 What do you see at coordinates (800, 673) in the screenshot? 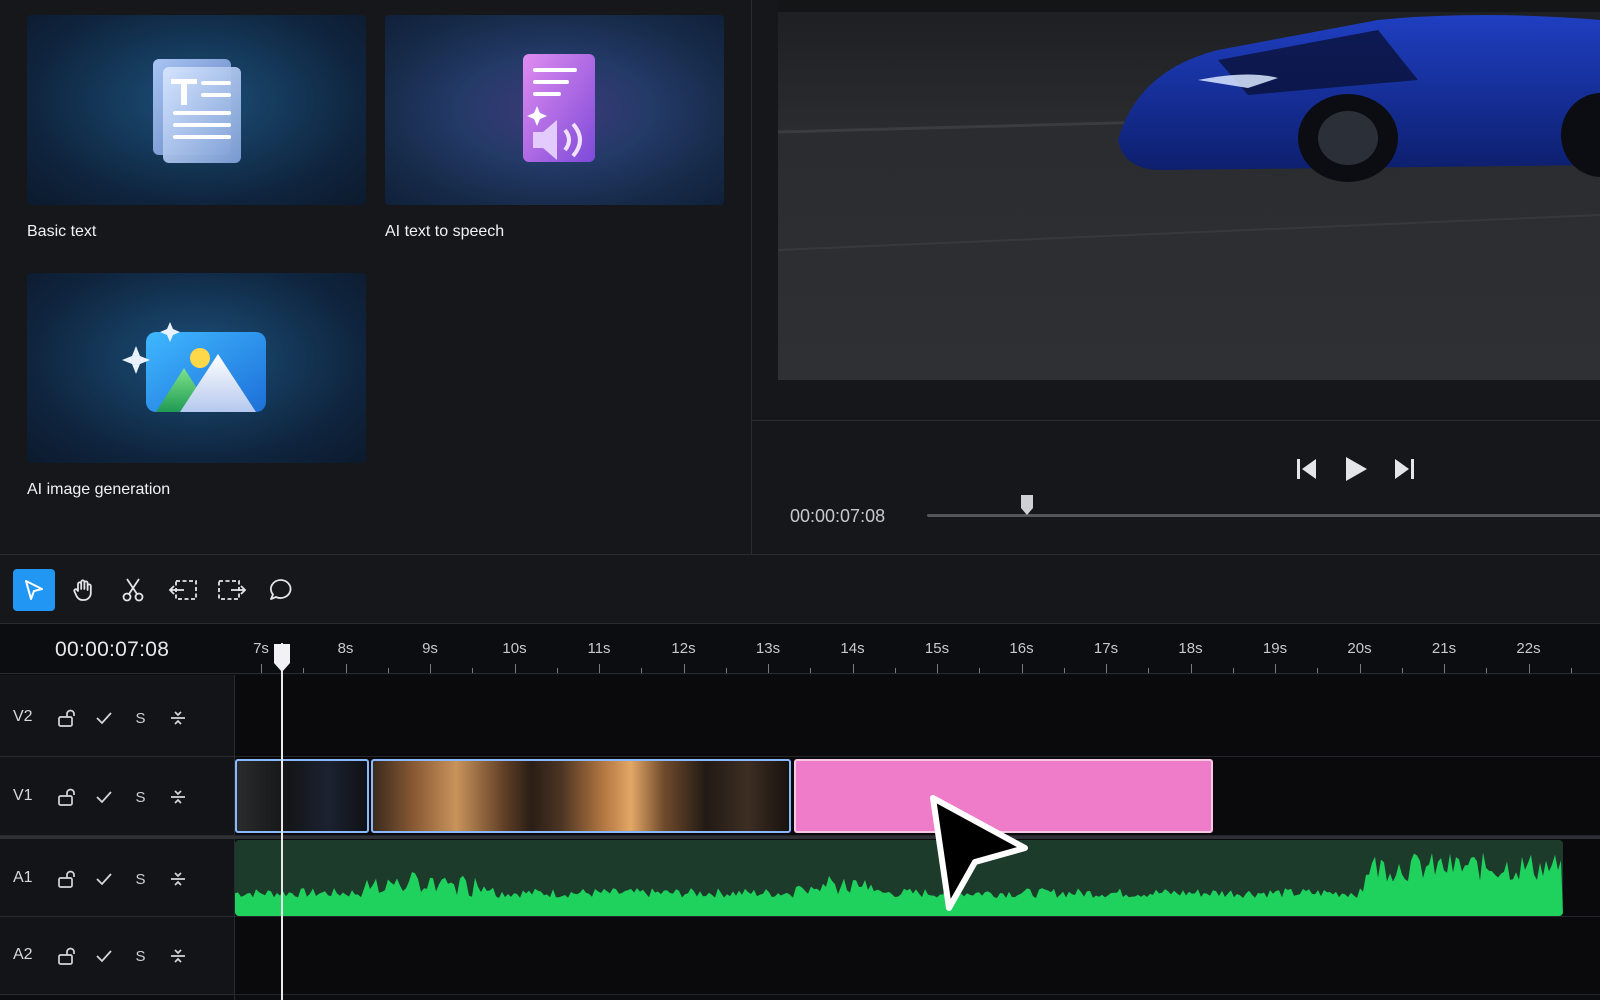
I see `ruler-divider` at bounding box center [800, 673].